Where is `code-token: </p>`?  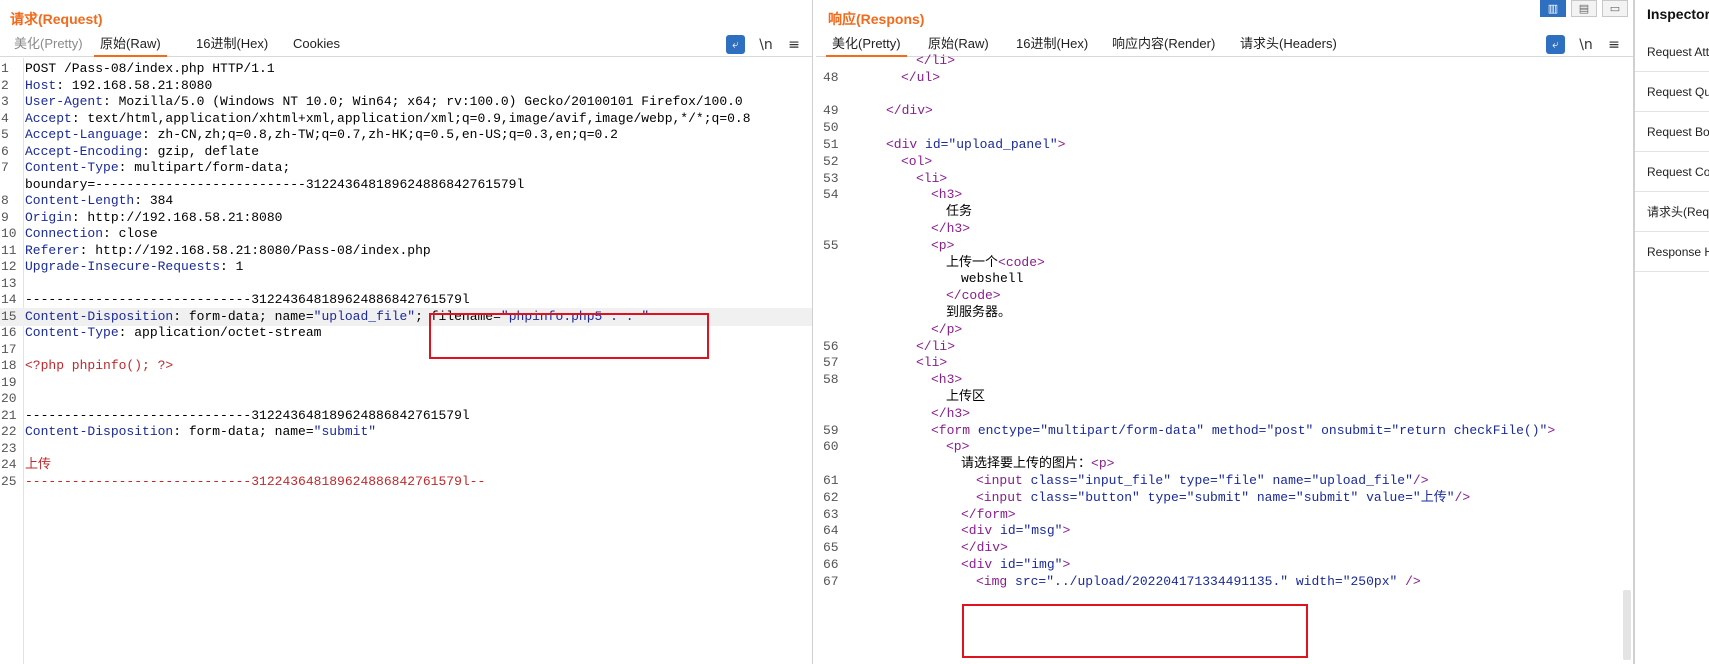
code-token: </p> is located at coordinates (947, 329).